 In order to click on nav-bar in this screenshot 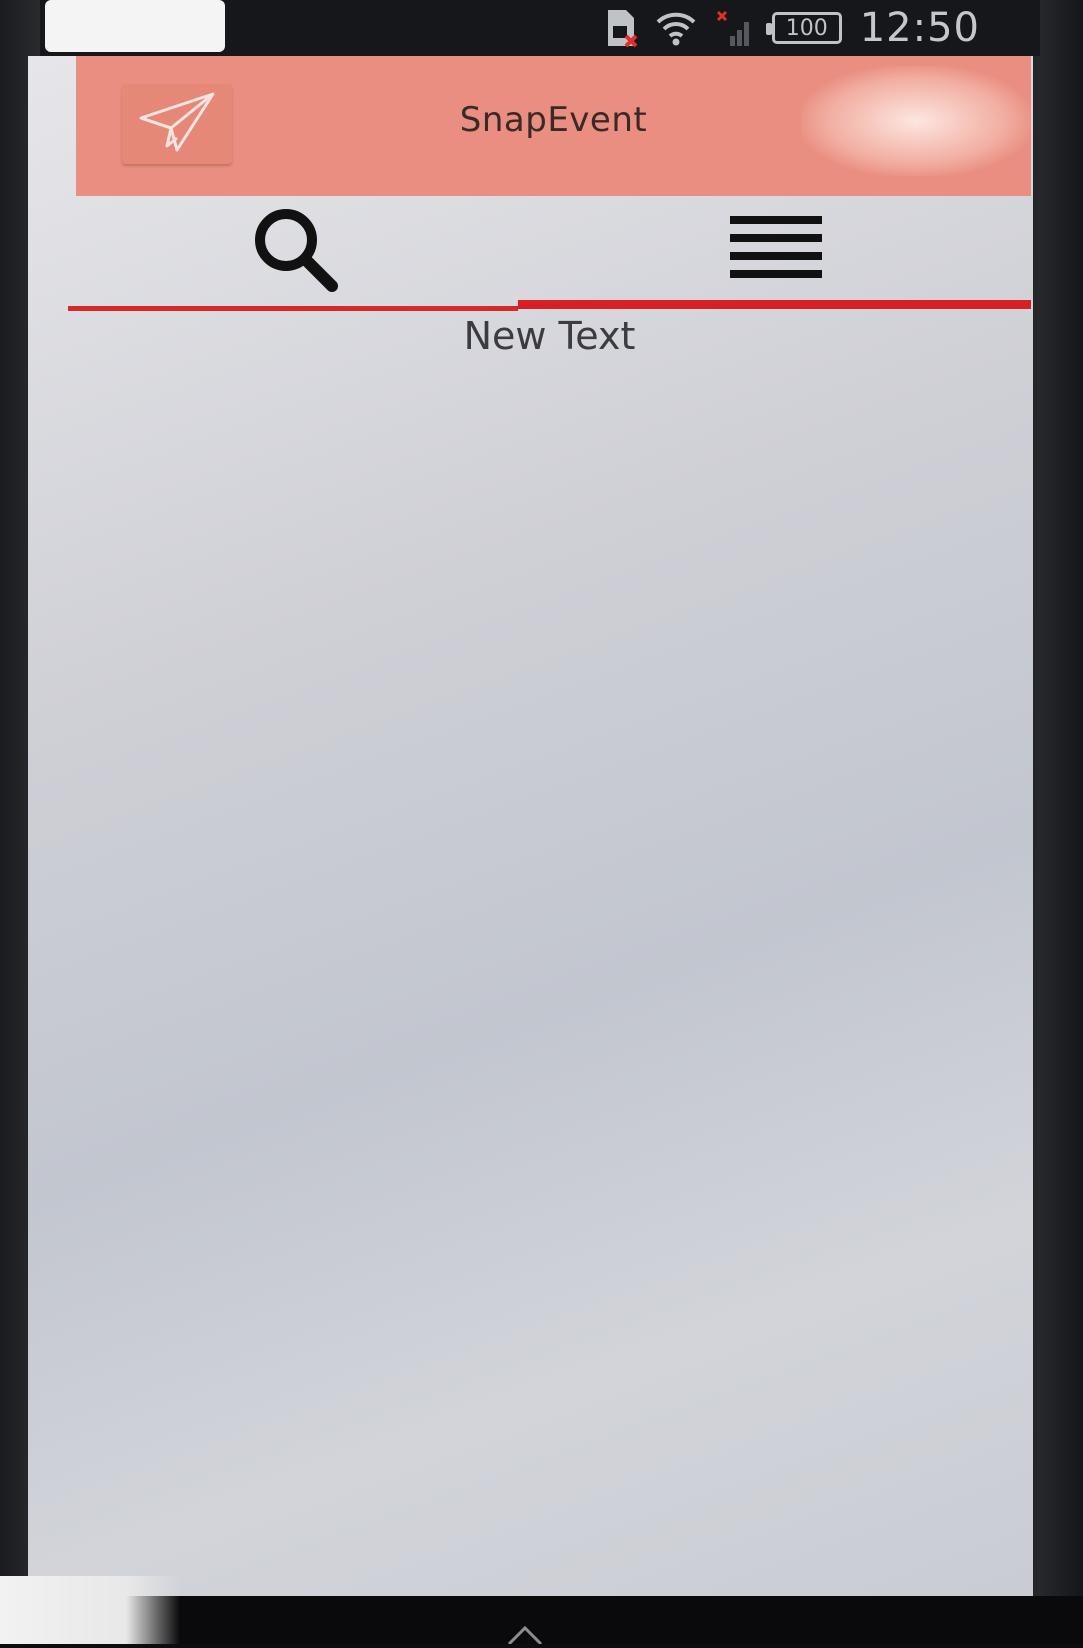, I will do `click(541, 1611)`.